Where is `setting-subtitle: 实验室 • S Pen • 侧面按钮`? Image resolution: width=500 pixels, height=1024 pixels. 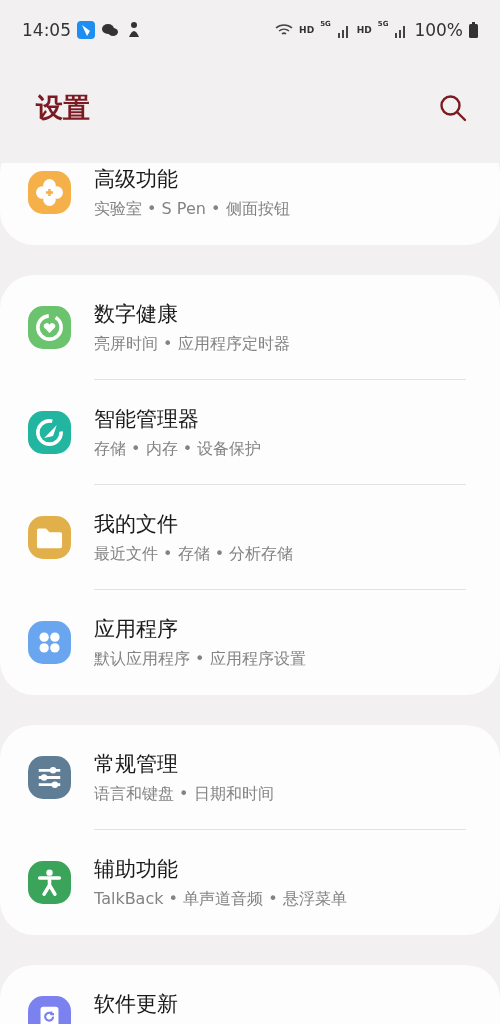 setting-subtitle: 实验室 • S Pen • 侧面按钮 is located at coordinates (192, 209).